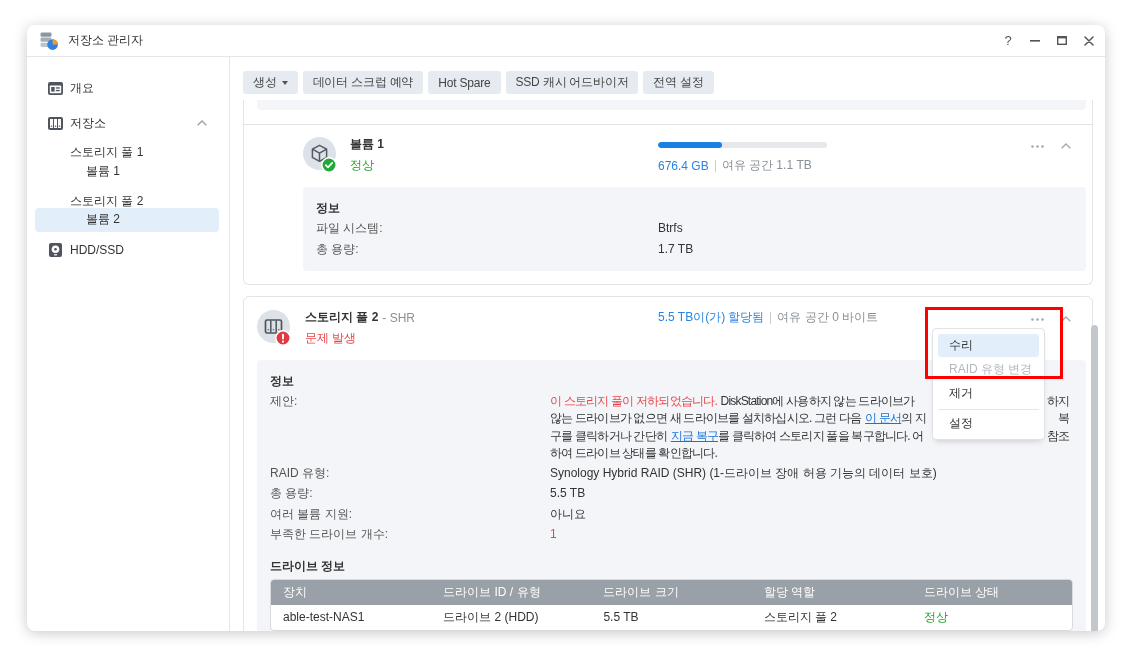  I want to click on scrollbar, so click(1094, 478).